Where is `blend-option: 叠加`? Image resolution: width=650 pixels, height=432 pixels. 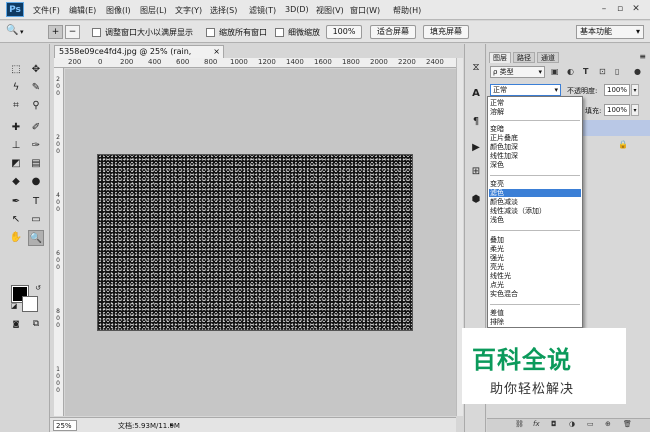
blend-option: 叠加 is located at coordinates (497, 240).